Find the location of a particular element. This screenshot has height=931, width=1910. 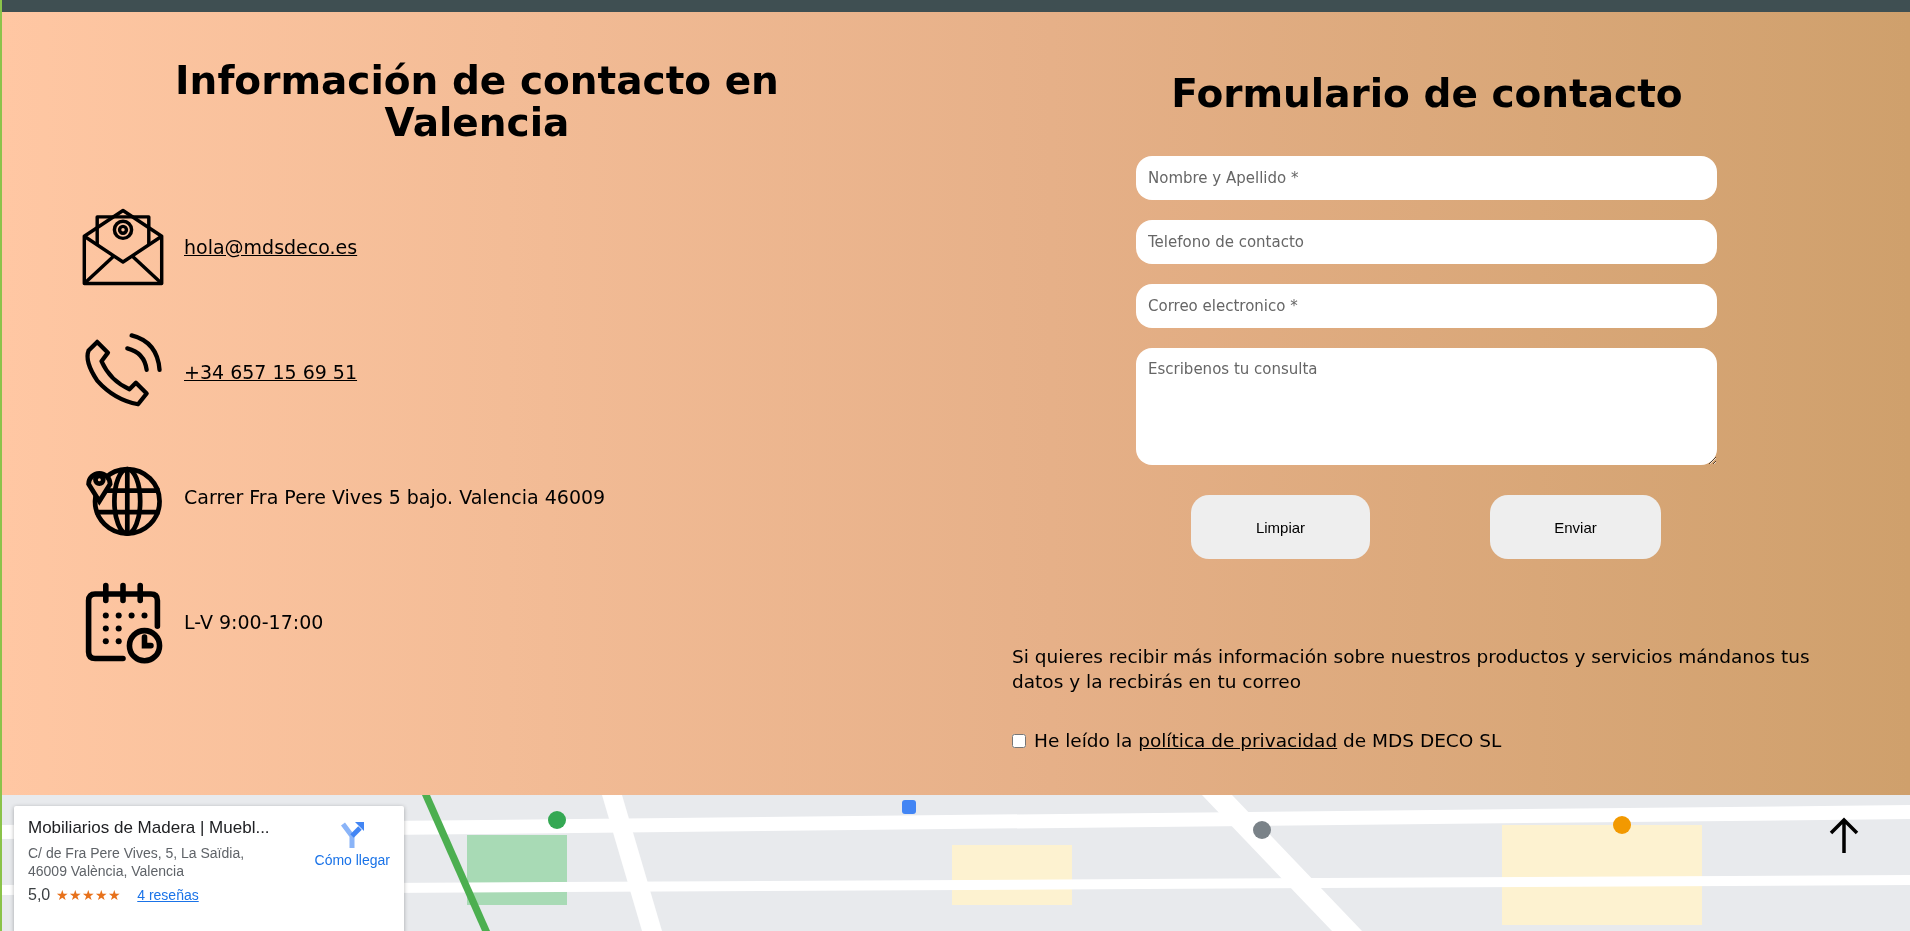

message-field: Escribenos tu consulta is located at coordinates (1426, 406).